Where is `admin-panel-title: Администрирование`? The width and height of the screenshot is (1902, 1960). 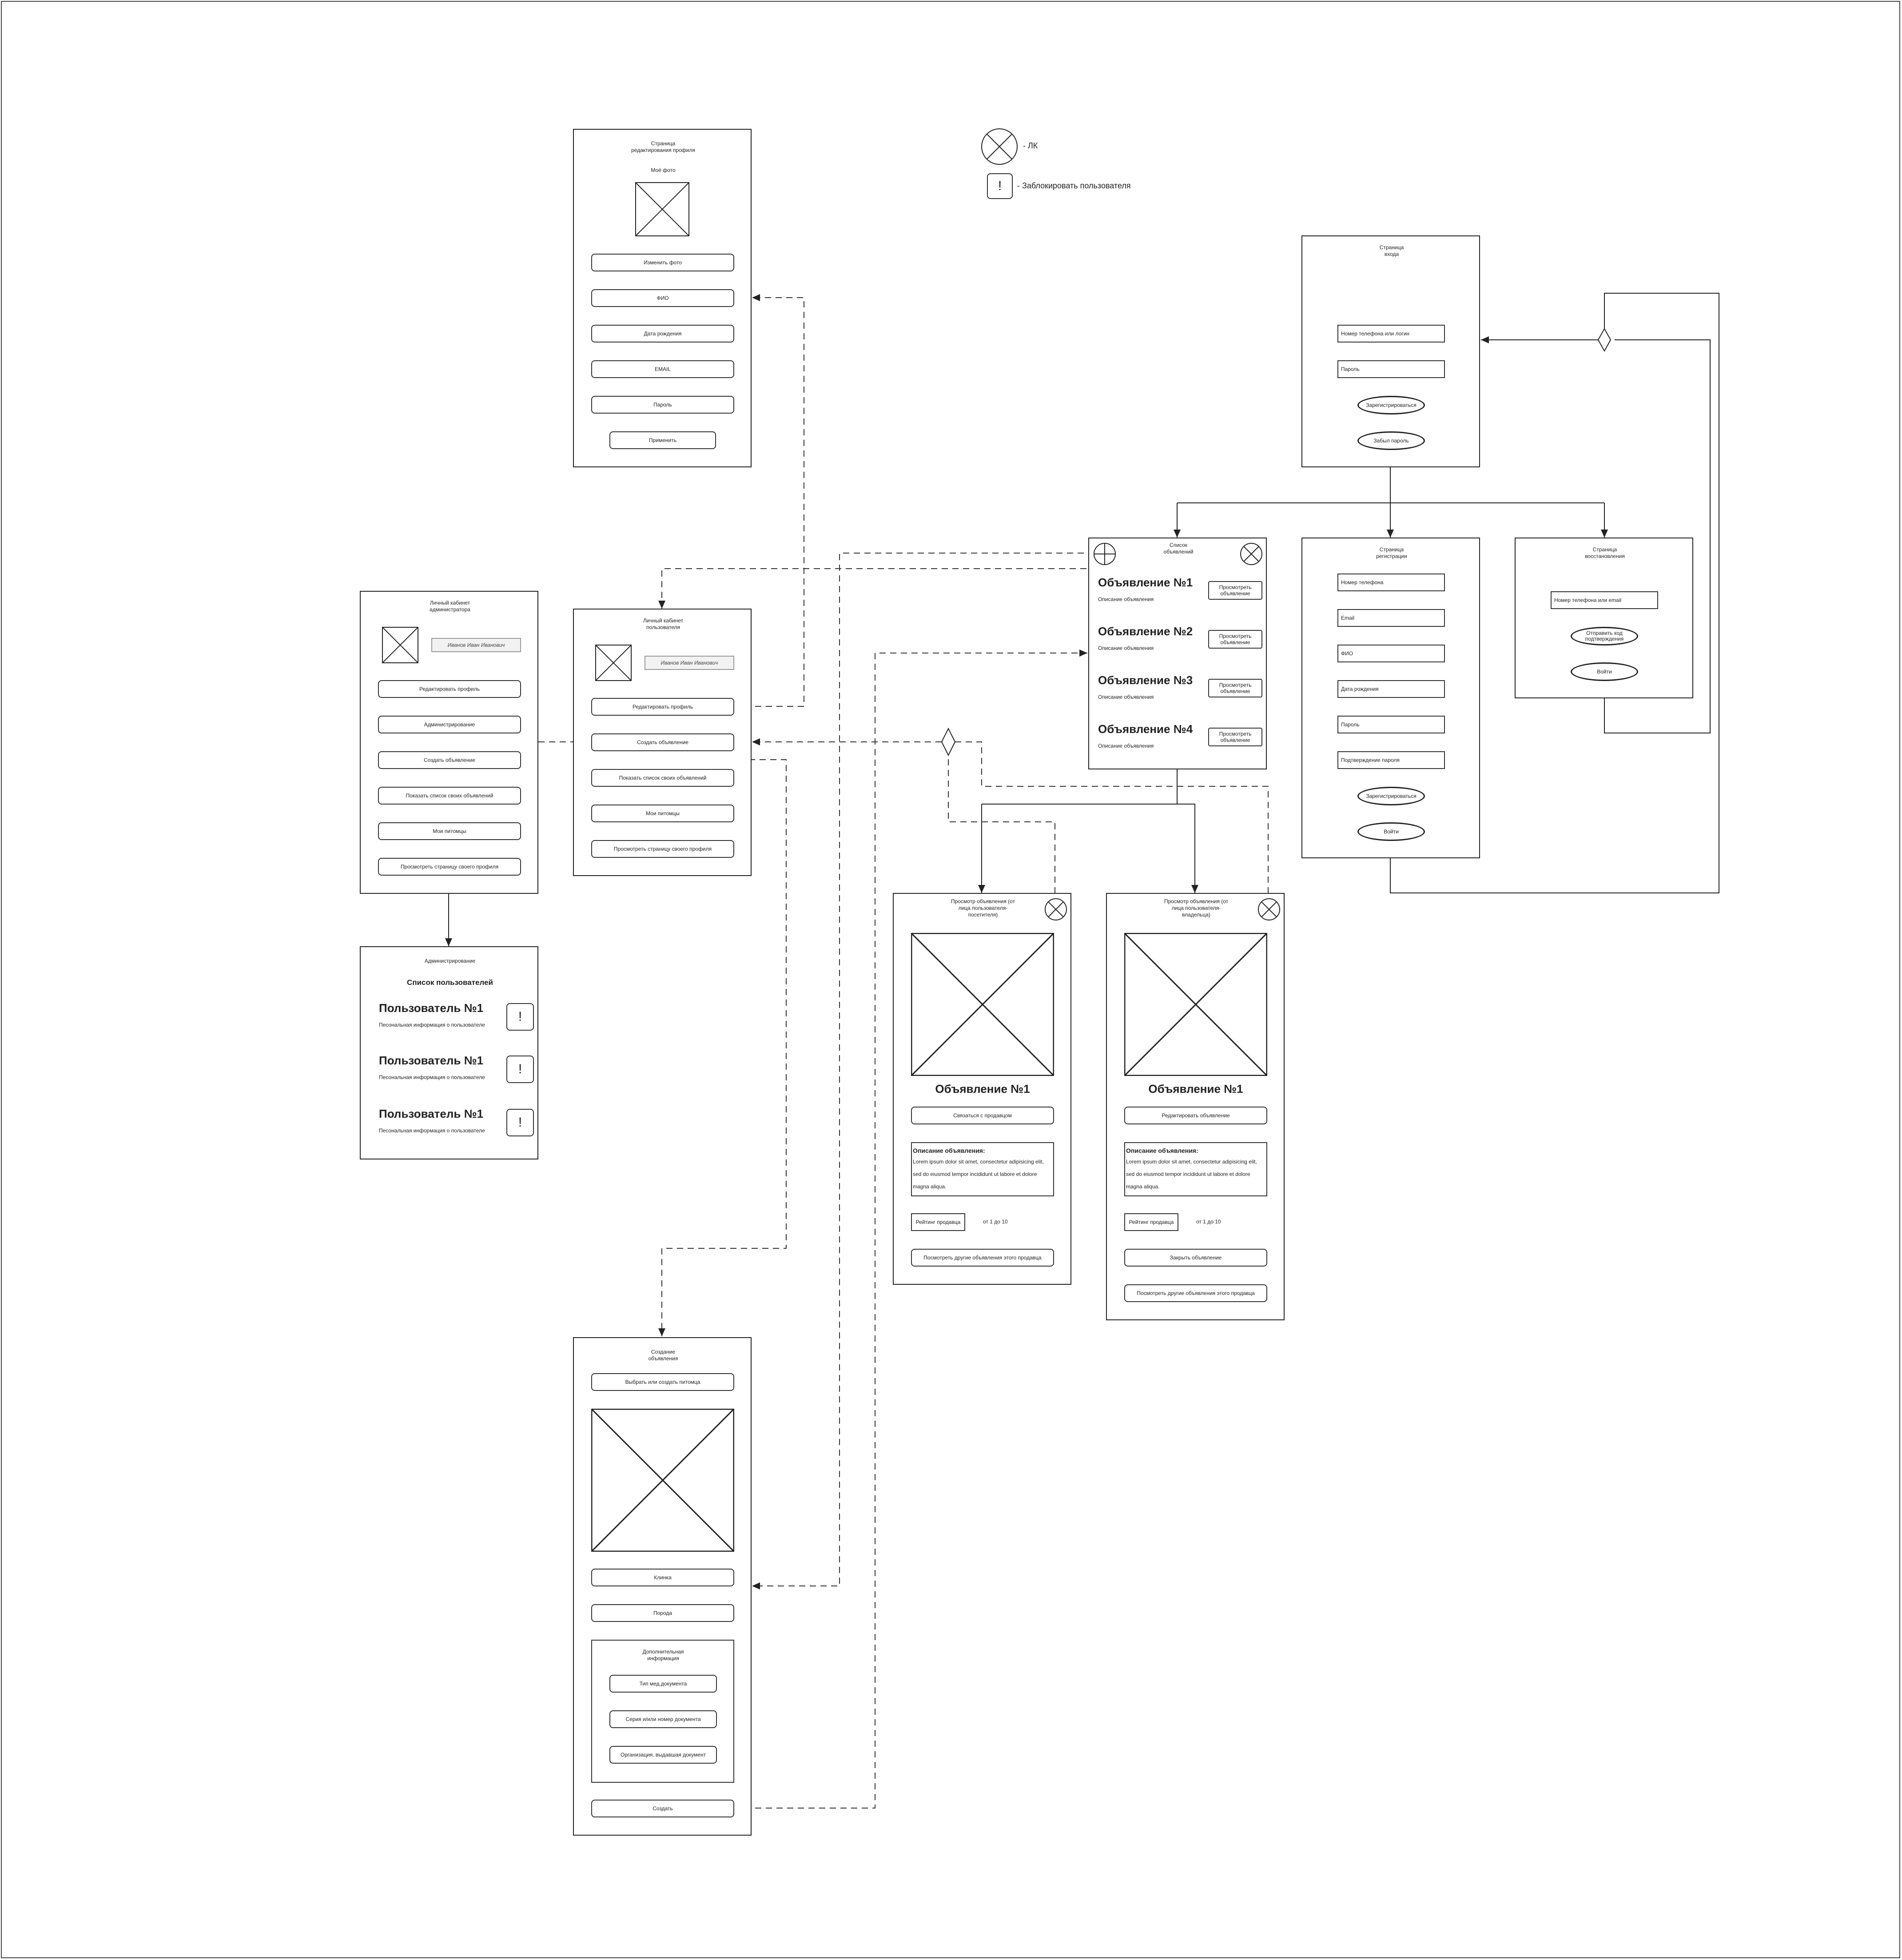 admin-panel-title: Администрирование is located at coordinates (450, 961).